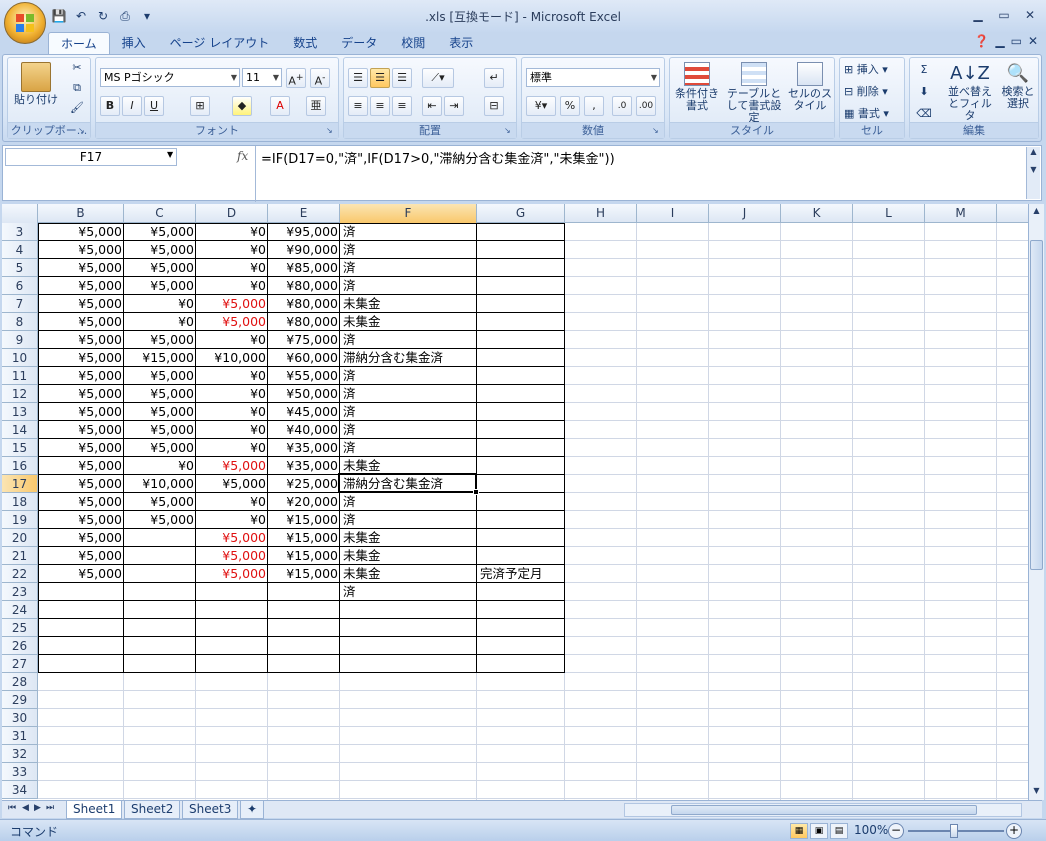  Describe the element at coordinates (160, 232) in the screenshot. I see `cell-c3: ¥5,000` at that location.